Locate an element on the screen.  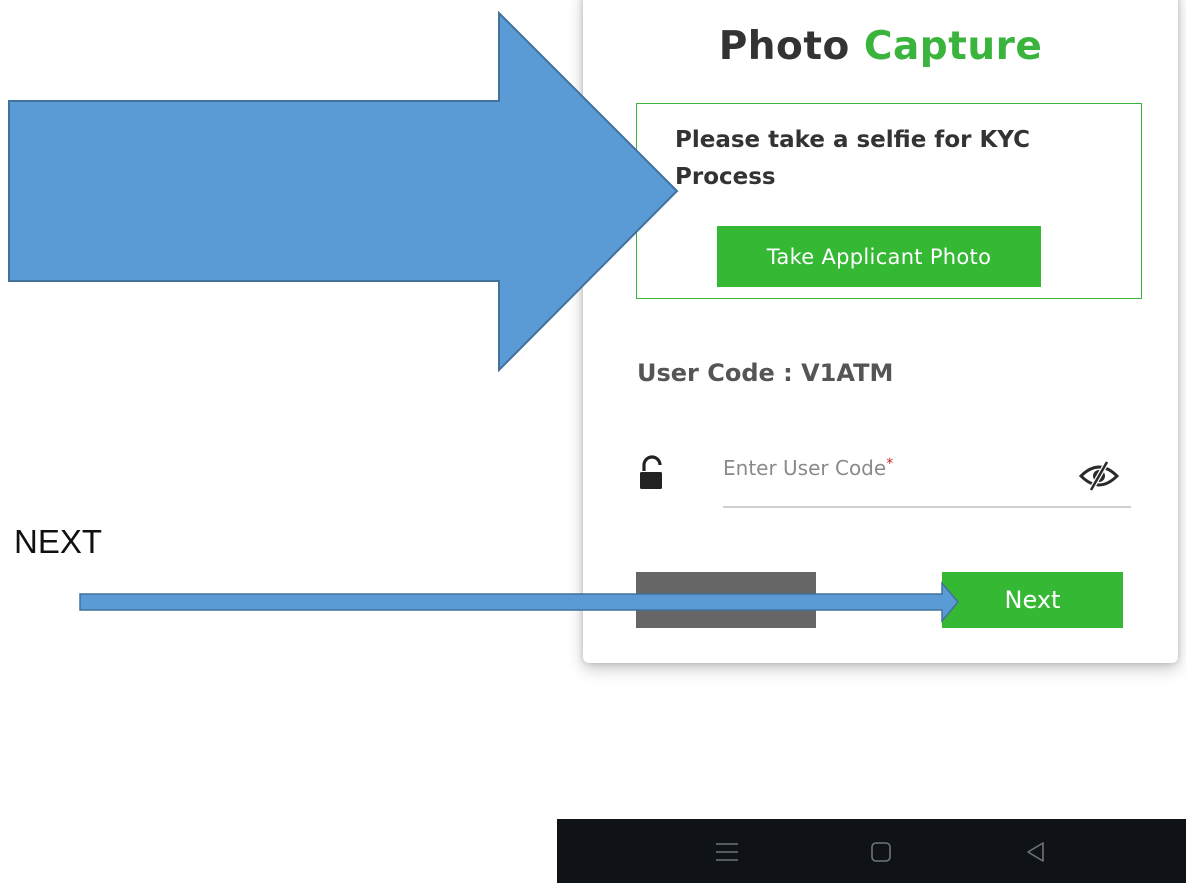
unlock-icon is located at coordinates (651, 472).